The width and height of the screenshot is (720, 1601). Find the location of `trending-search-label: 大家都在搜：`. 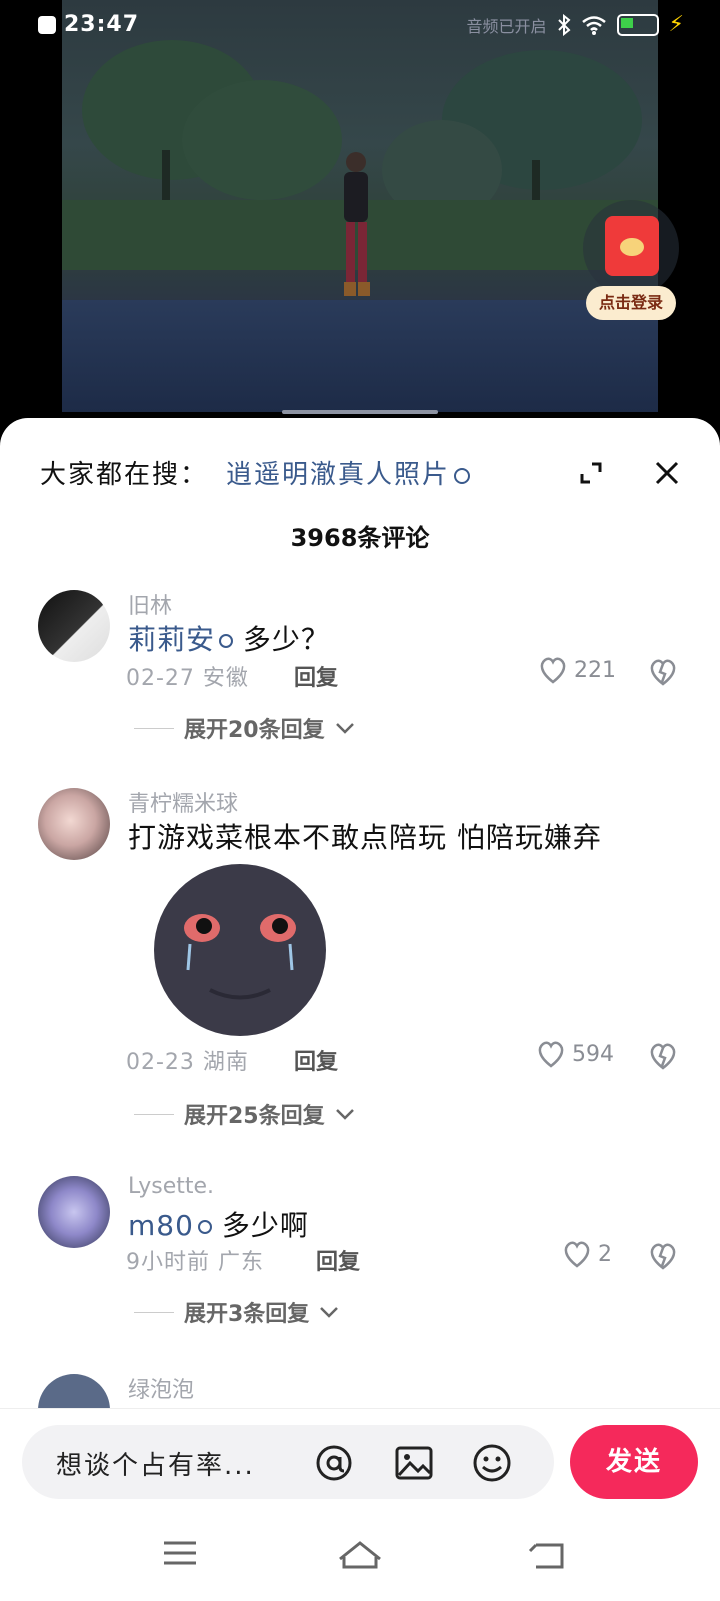

trending-search-label: 大家都在搜： is located at coordinates (124, 475).